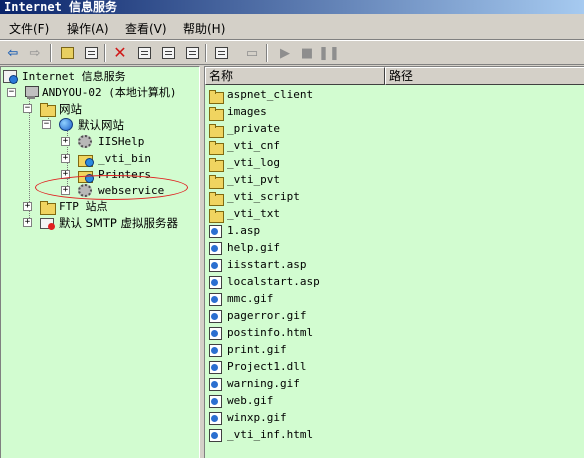  What do you see at coordinates (247, 111) in the screenshot?
I see `list-item-name: images` at bounding box center [247, 111].